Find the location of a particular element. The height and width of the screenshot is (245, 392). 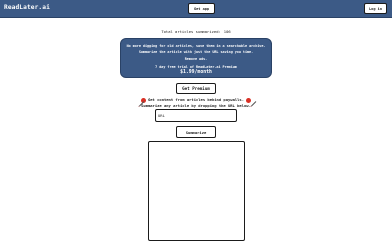

app-logo: ReadLater.ai is located at coordinates (27, 7).